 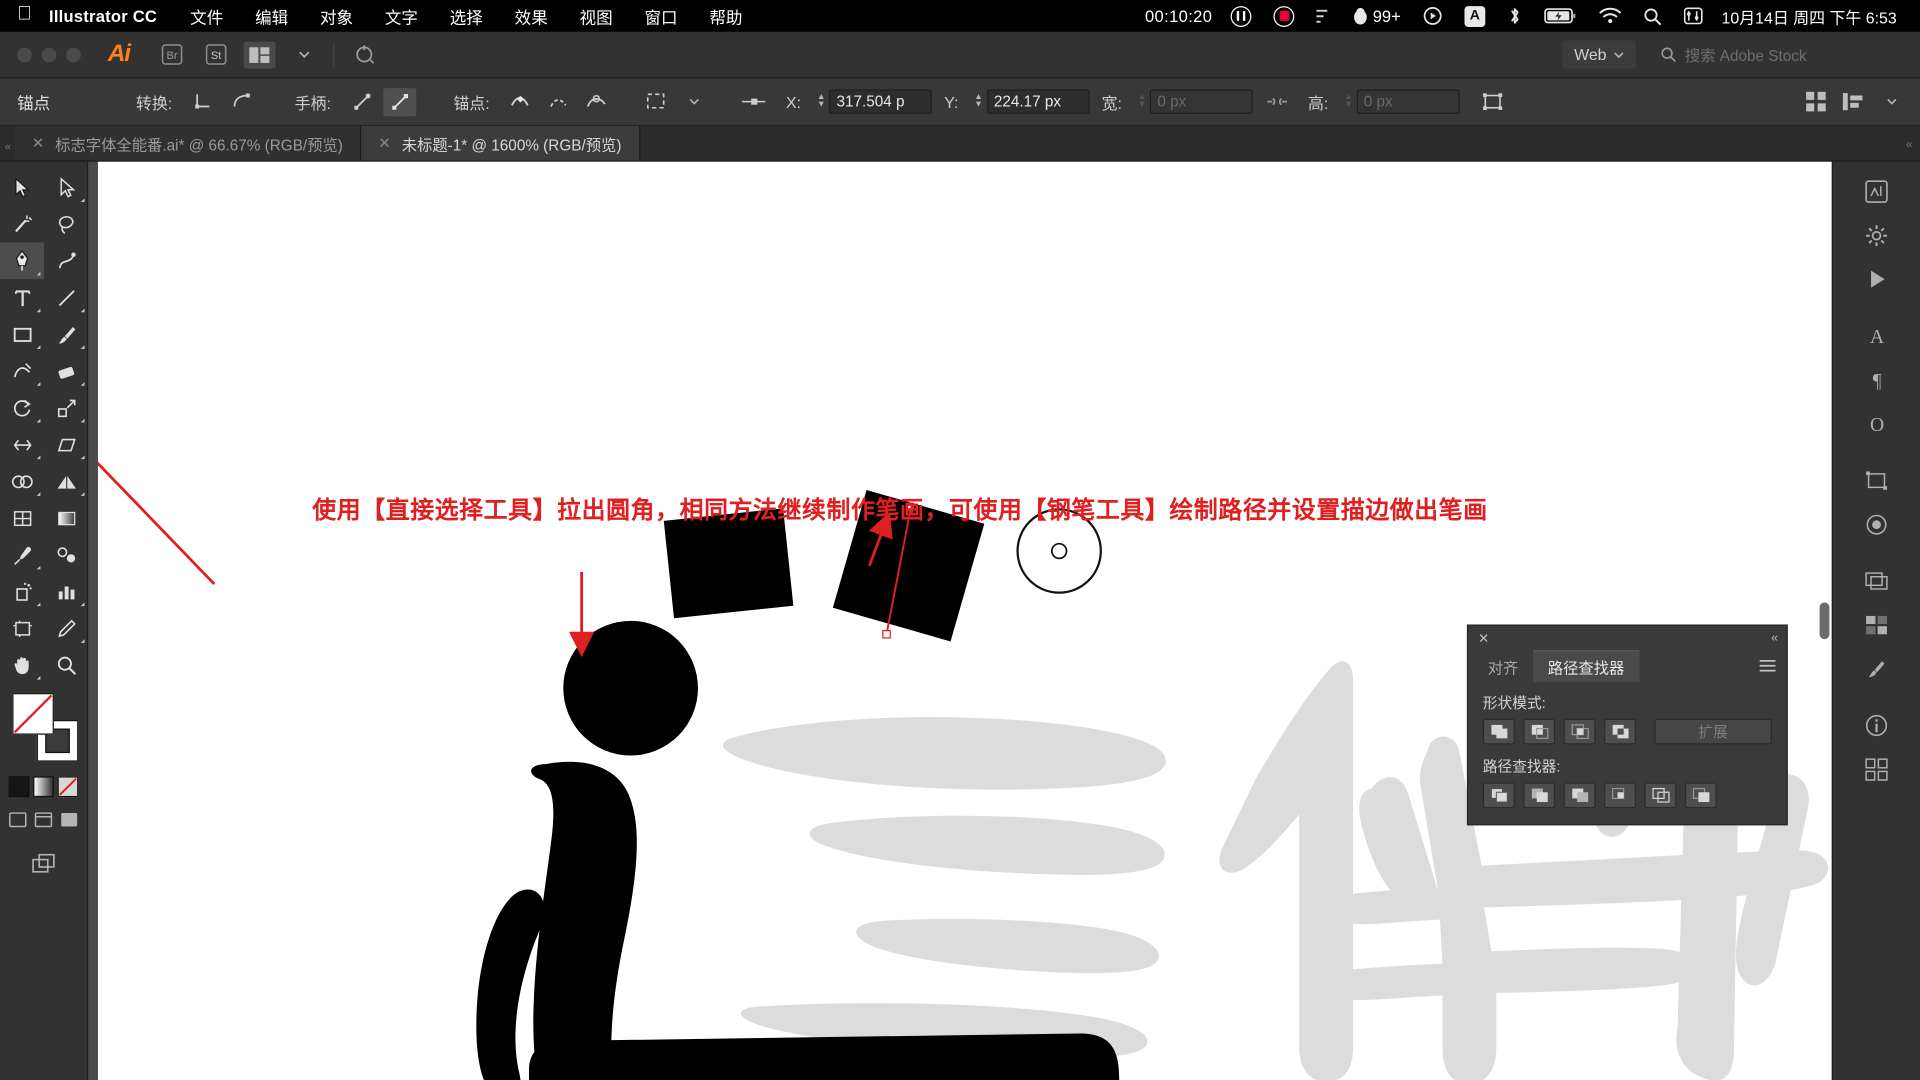 I want to click on direct-selection-tool, so click(x=66, y=187).